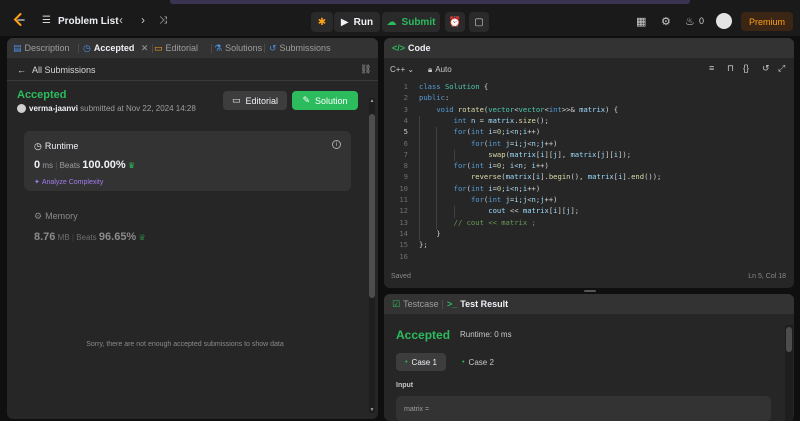 The height and width of the screenshot is (421, 800). What do you see at coordinates (403, 188) in the screenshot?
I see `line-number: 10` at bounding box center [403, 188].